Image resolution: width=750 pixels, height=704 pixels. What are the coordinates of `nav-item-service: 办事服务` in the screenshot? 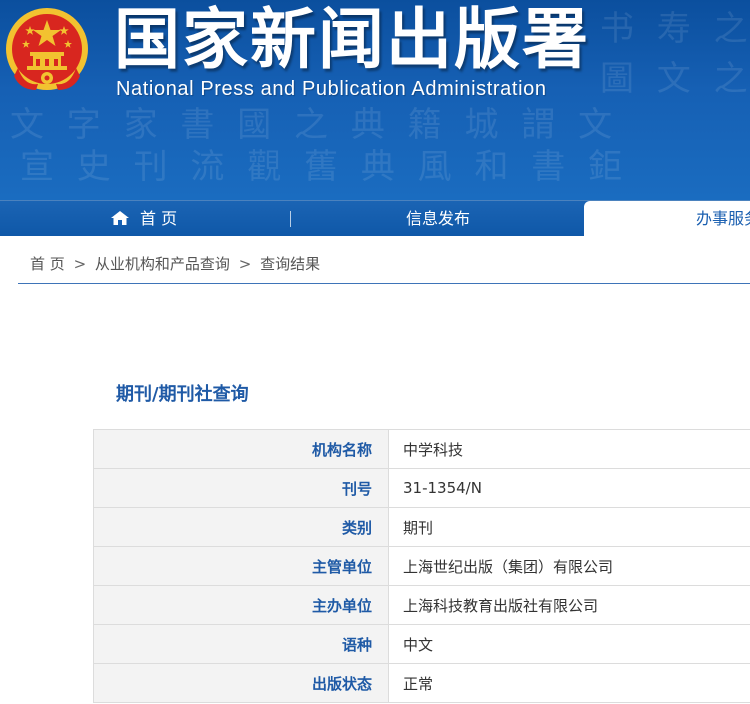 It's located at (667, 219).